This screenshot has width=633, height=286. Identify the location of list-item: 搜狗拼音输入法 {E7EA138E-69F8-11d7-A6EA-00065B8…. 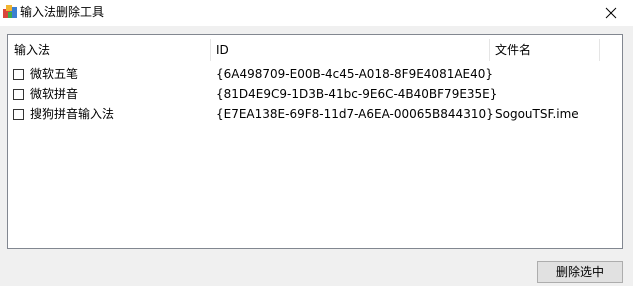
(315, 115).